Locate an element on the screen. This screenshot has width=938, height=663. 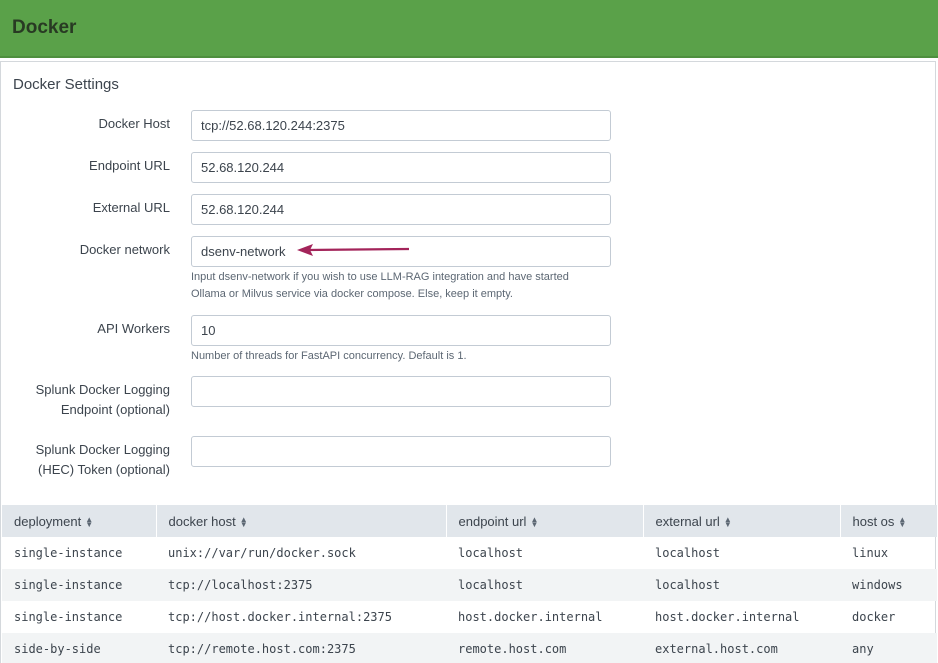
cell-host-os: linux is located at coordinates (870, 553).